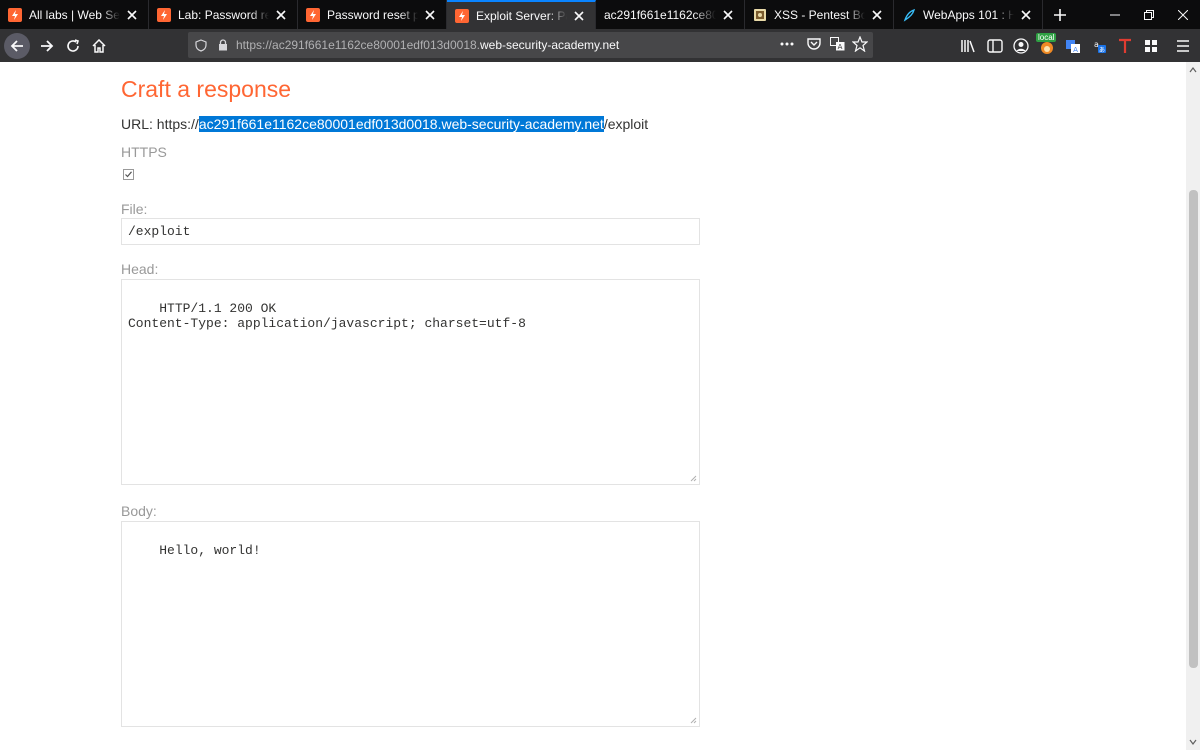 This screenshot has width=1200, height=750. I want to click on reload-button, so click(73, 46).